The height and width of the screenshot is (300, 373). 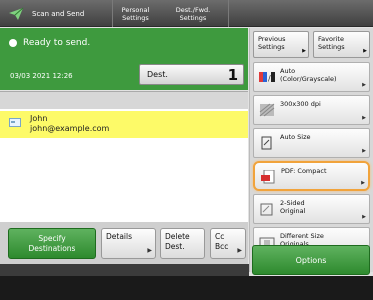 I want to click on tab-scan-and-send: Scan and Send, so click(x=63, y=13).